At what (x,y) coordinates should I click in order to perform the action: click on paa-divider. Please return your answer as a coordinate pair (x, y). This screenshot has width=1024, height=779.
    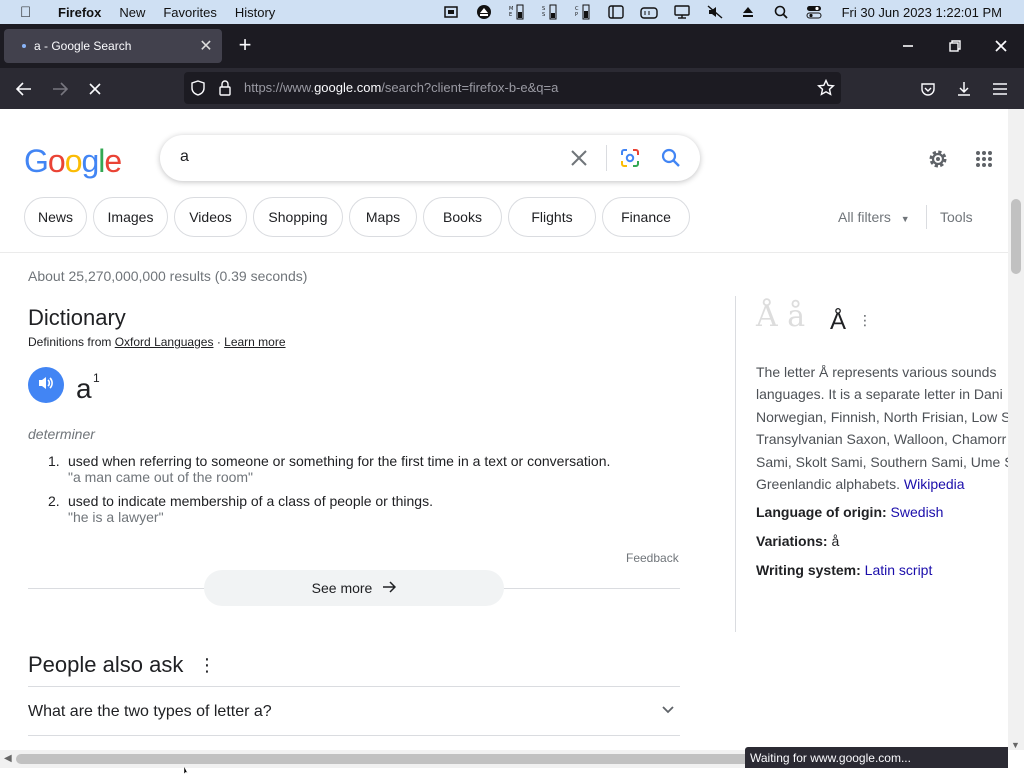
    Looking at the image, I should click on (354, 735).